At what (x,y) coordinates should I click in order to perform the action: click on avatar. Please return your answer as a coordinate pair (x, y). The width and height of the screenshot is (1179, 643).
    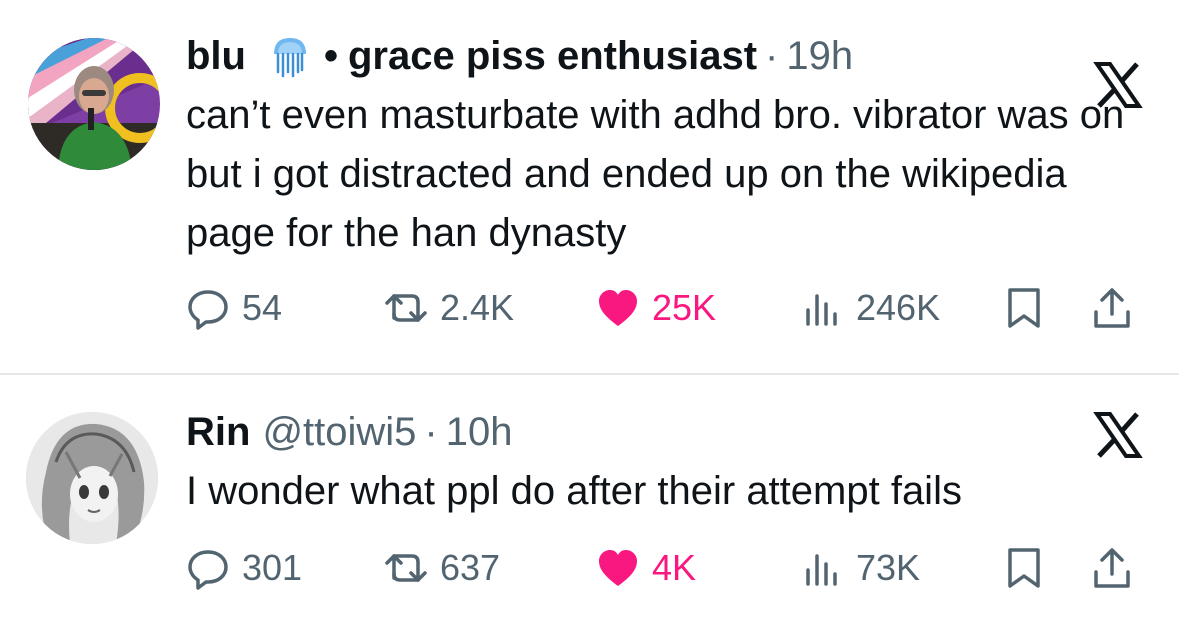
    Looking at the image, I should click on (92, 478).